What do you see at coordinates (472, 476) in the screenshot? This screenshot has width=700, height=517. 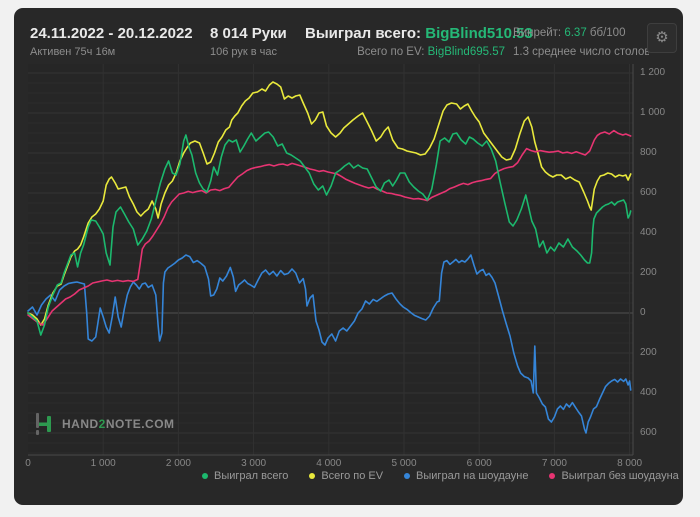 I see `legend-label: Выиграл на шоудауне` at bounding box center [472, 476].